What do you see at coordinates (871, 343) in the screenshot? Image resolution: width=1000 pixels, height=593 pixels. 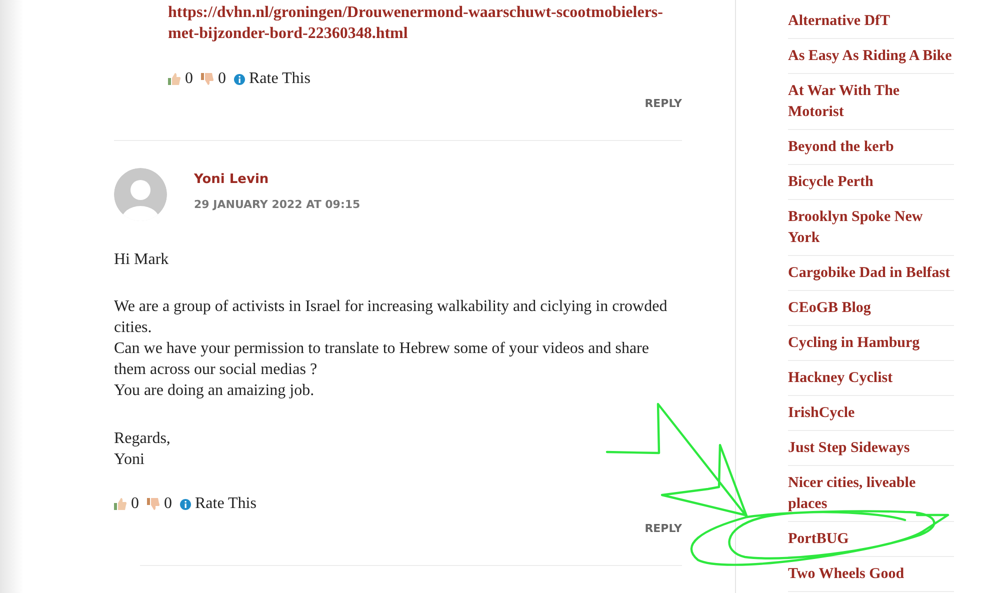 I see `blogroll-link: Cycling in Hamburg` at bounding box center [871, 343].